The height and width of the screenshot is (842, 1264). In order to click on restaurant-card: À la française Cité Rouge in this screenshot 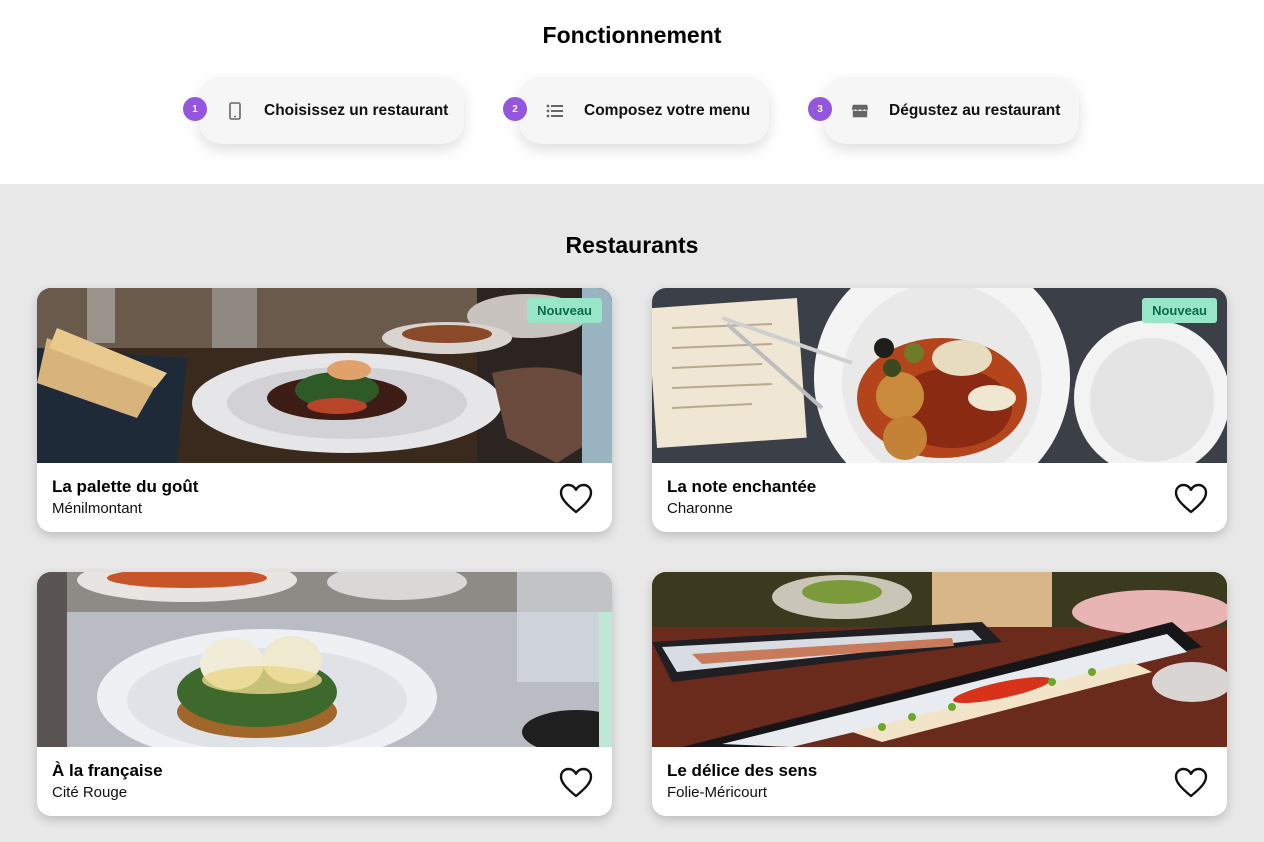, I will do `click(324, 694)`.